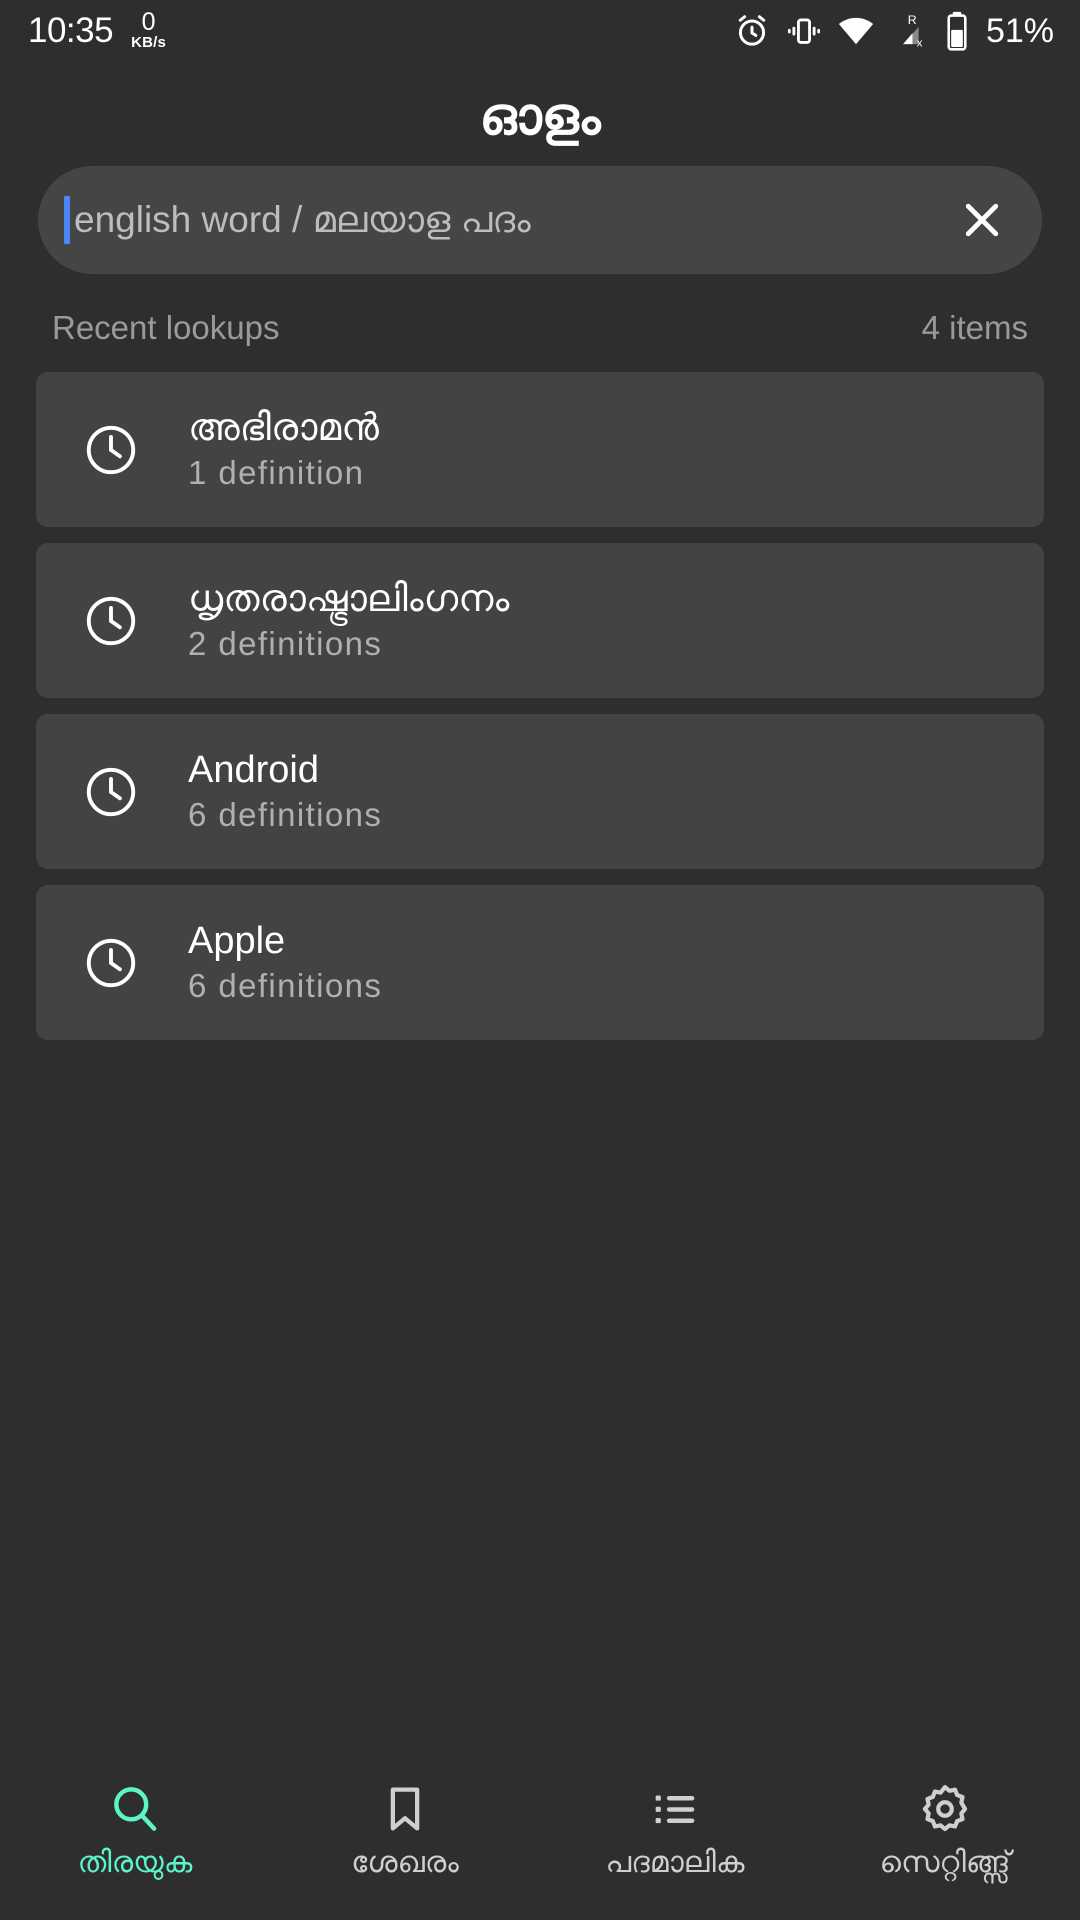 The height and width of the screenshot is (1920, 1080). I want to click on list-item-word: Android, so click(253, 769).